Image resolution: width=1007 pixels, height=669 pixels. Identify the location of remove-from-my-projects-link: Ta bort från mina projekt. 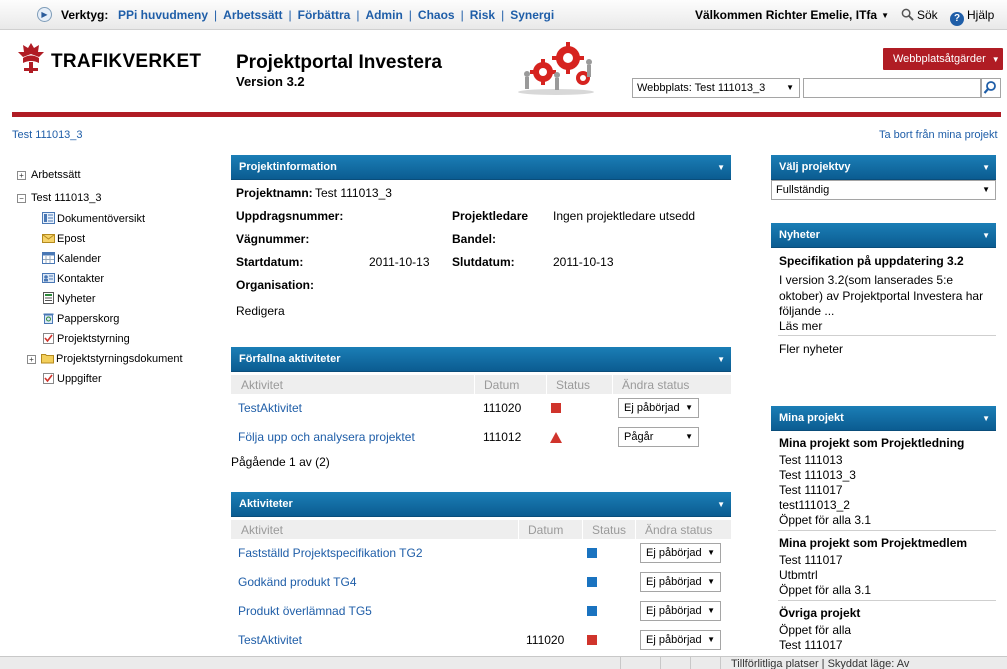
(938, 135).